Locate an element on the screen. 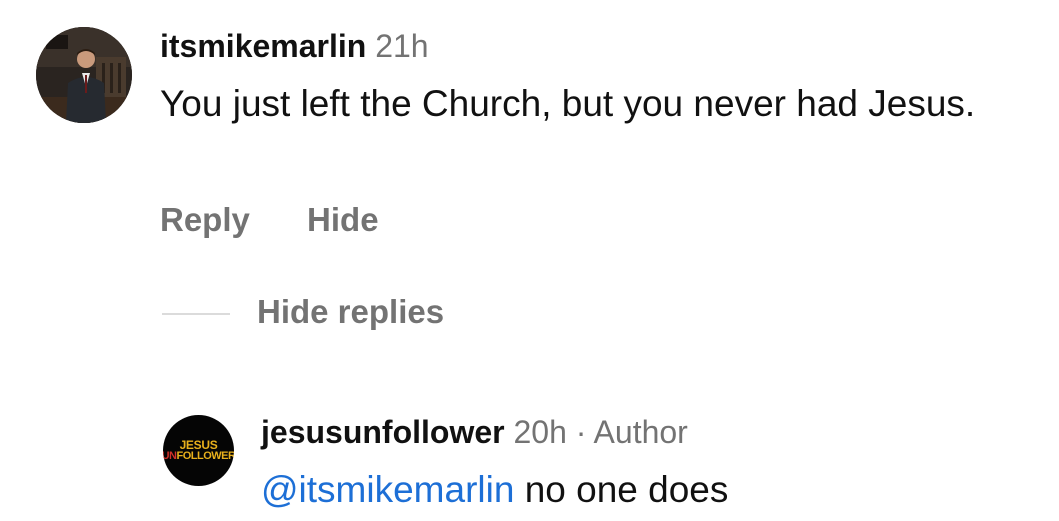 The image size is (1059, 521). comment-actions: Reply Hide is located at coordinates (269, 220).